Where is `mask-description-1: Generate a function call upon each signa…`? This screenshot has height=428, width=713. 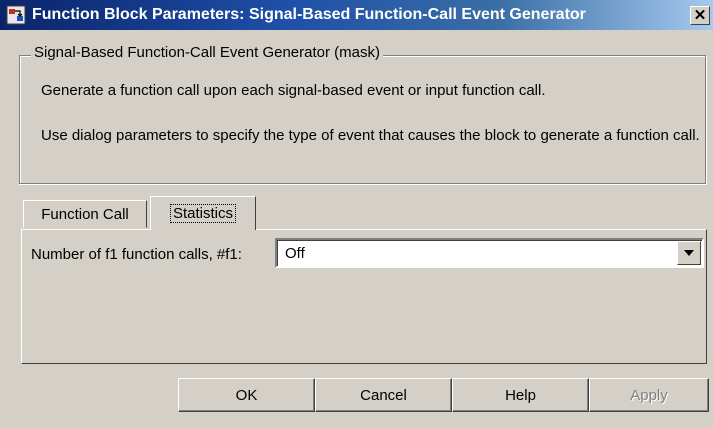
mask-description-1: Generate a function call upon each signa… is located at coordinates (293, 90).